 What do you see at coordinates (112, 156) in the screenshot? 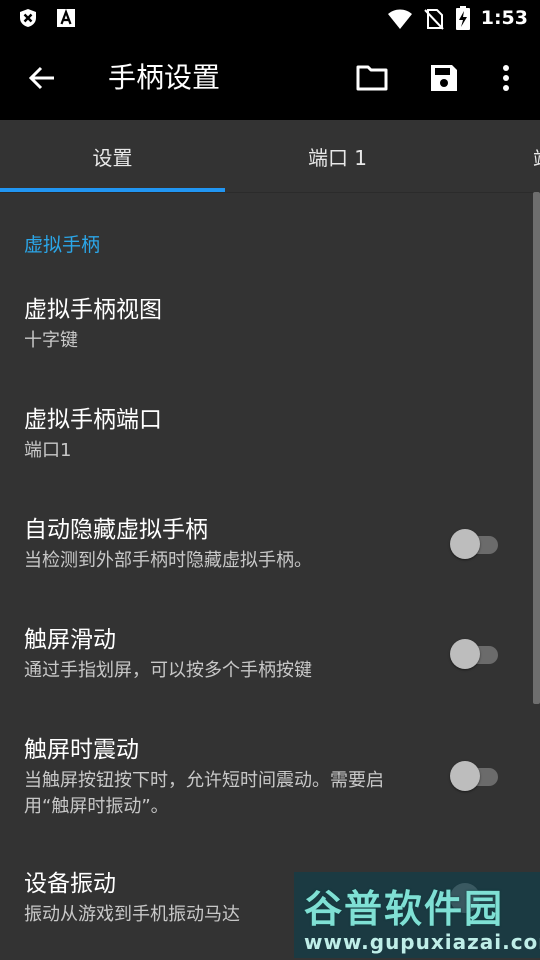
I see `tab-settings: 设置` at bounding box center [112, 156].